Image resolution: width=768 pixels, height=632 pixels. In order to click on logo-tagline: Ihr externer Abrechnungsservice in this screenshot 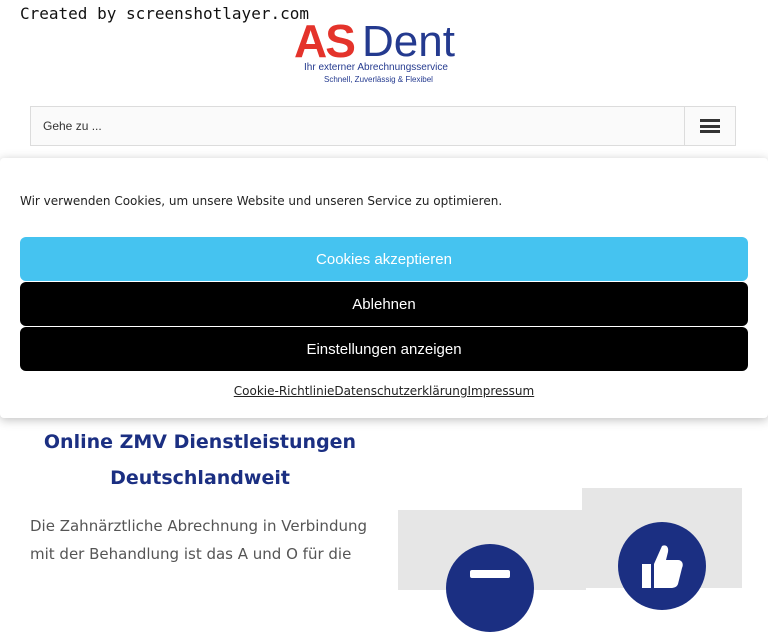, I will do `click(376, 67)`.